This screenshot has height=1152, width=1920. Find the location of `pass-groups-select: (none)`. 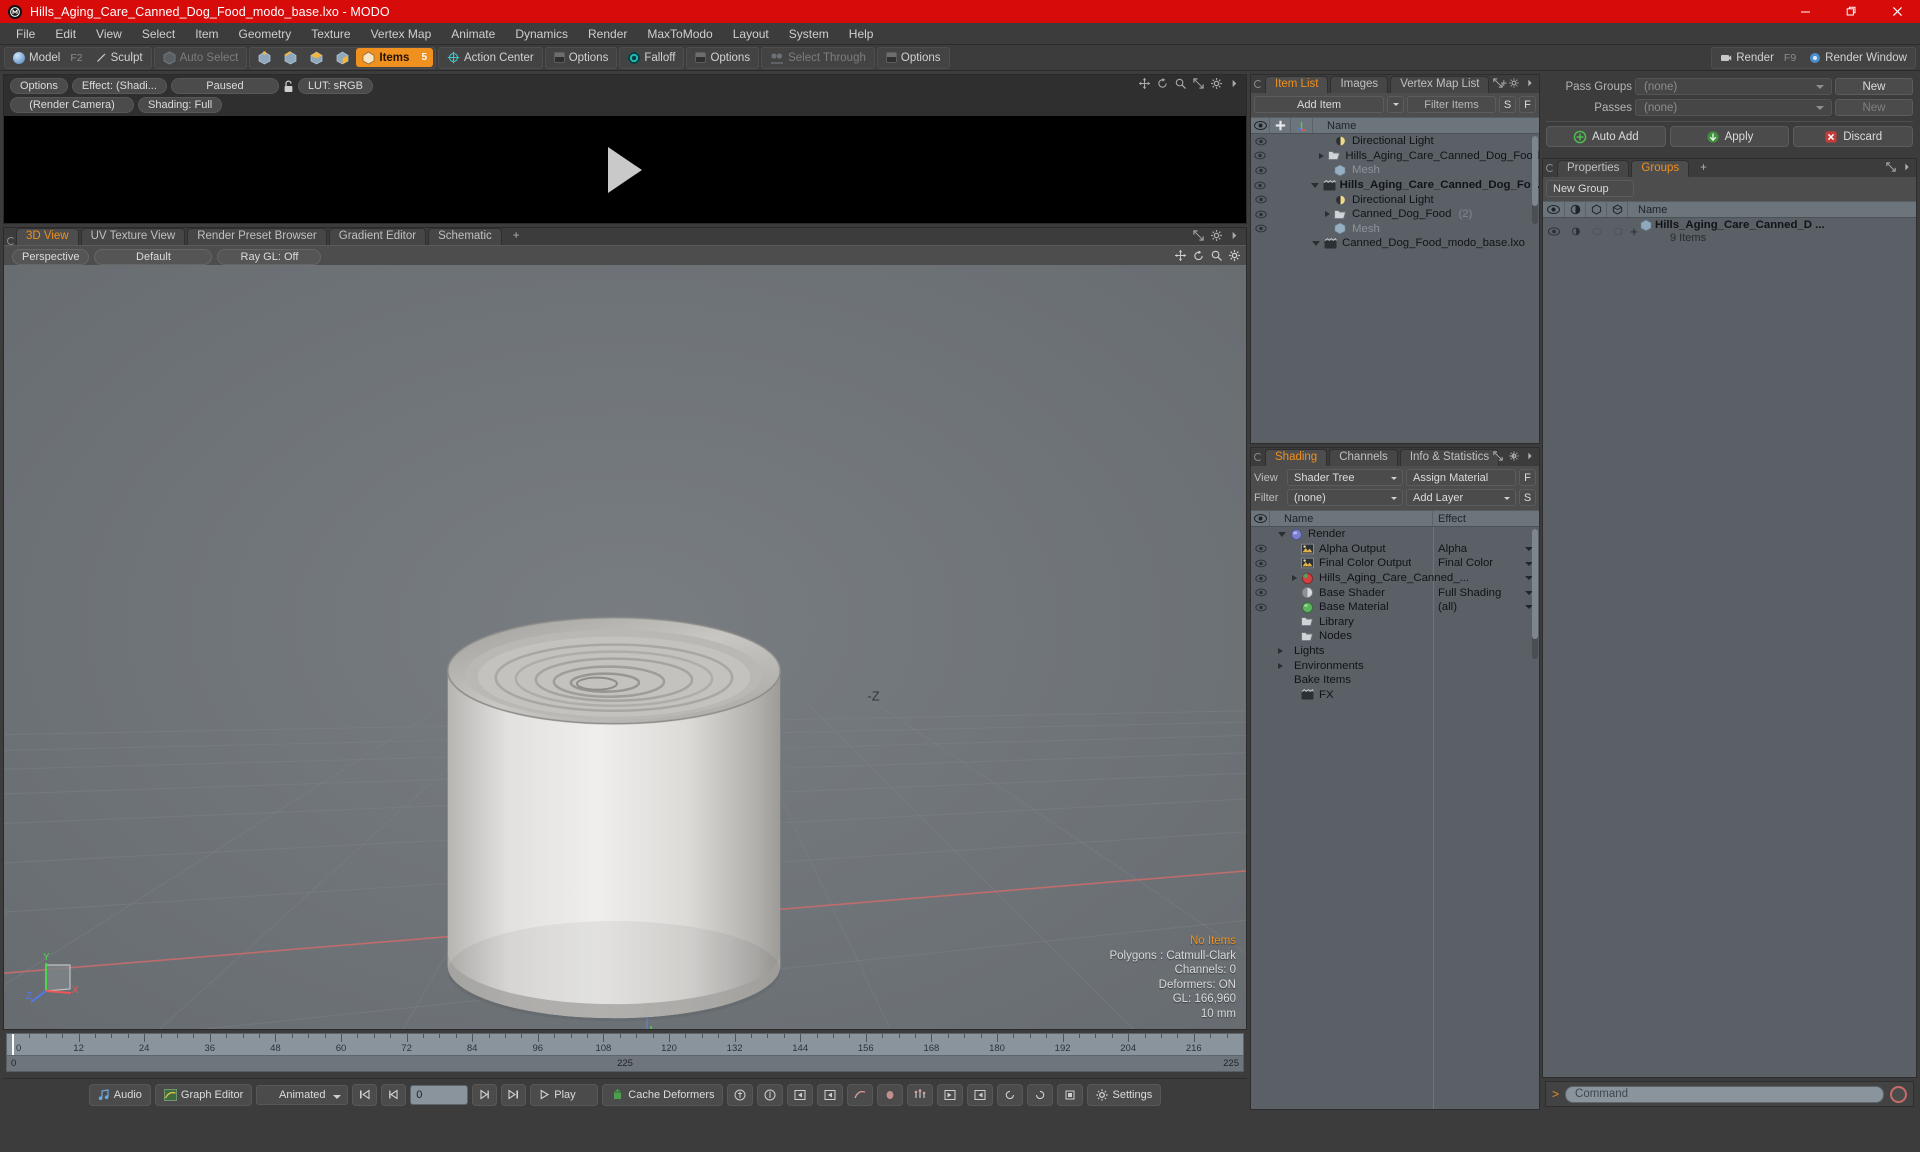

pass-groups-select: (none) is located at coordinates (1733, 86).